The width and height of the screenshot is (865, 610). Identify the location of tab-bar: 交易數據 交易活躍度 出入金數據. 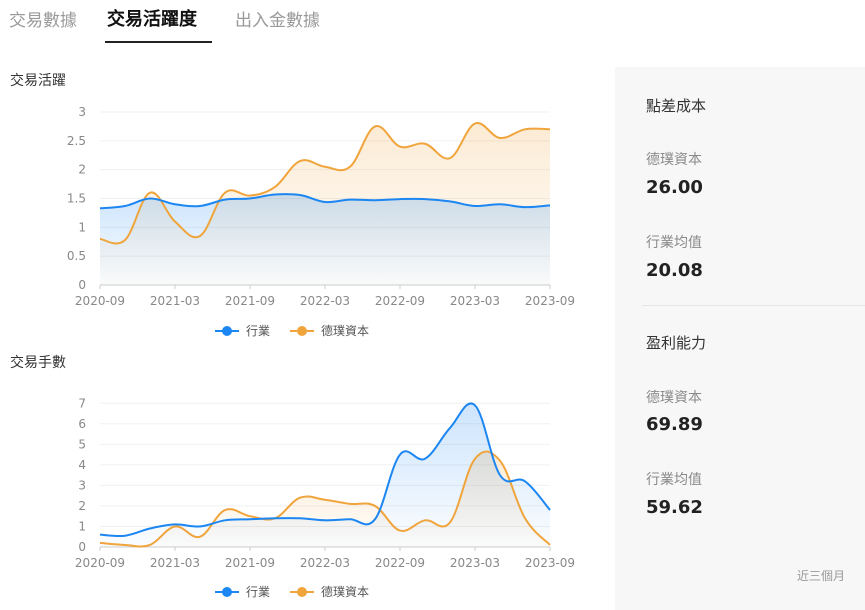
(300, 23).